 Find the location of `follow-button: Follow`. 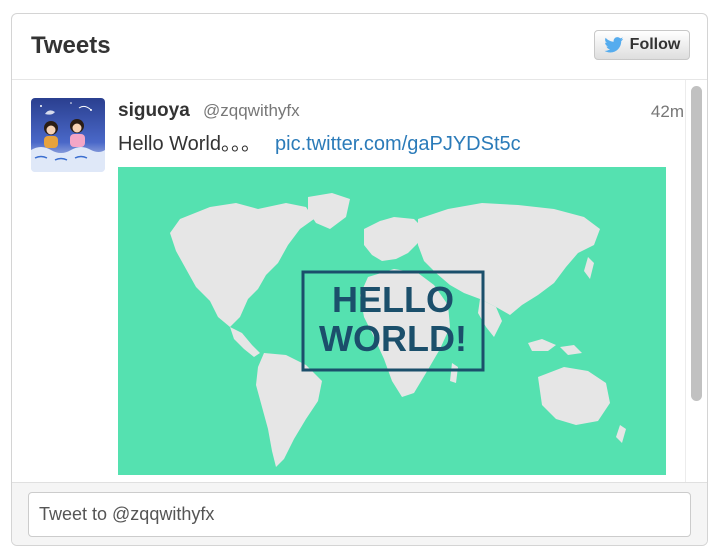

follow-button: Follow is located at coordinates (642, 45).